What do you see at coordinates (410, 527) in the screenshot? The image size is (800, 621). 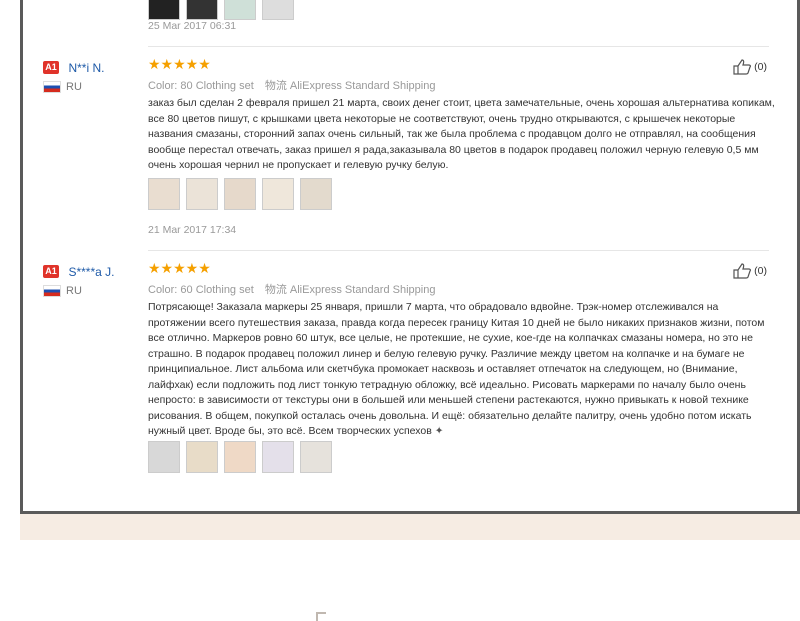 I see `page-footer-strip` at bounding box center [410, 527].